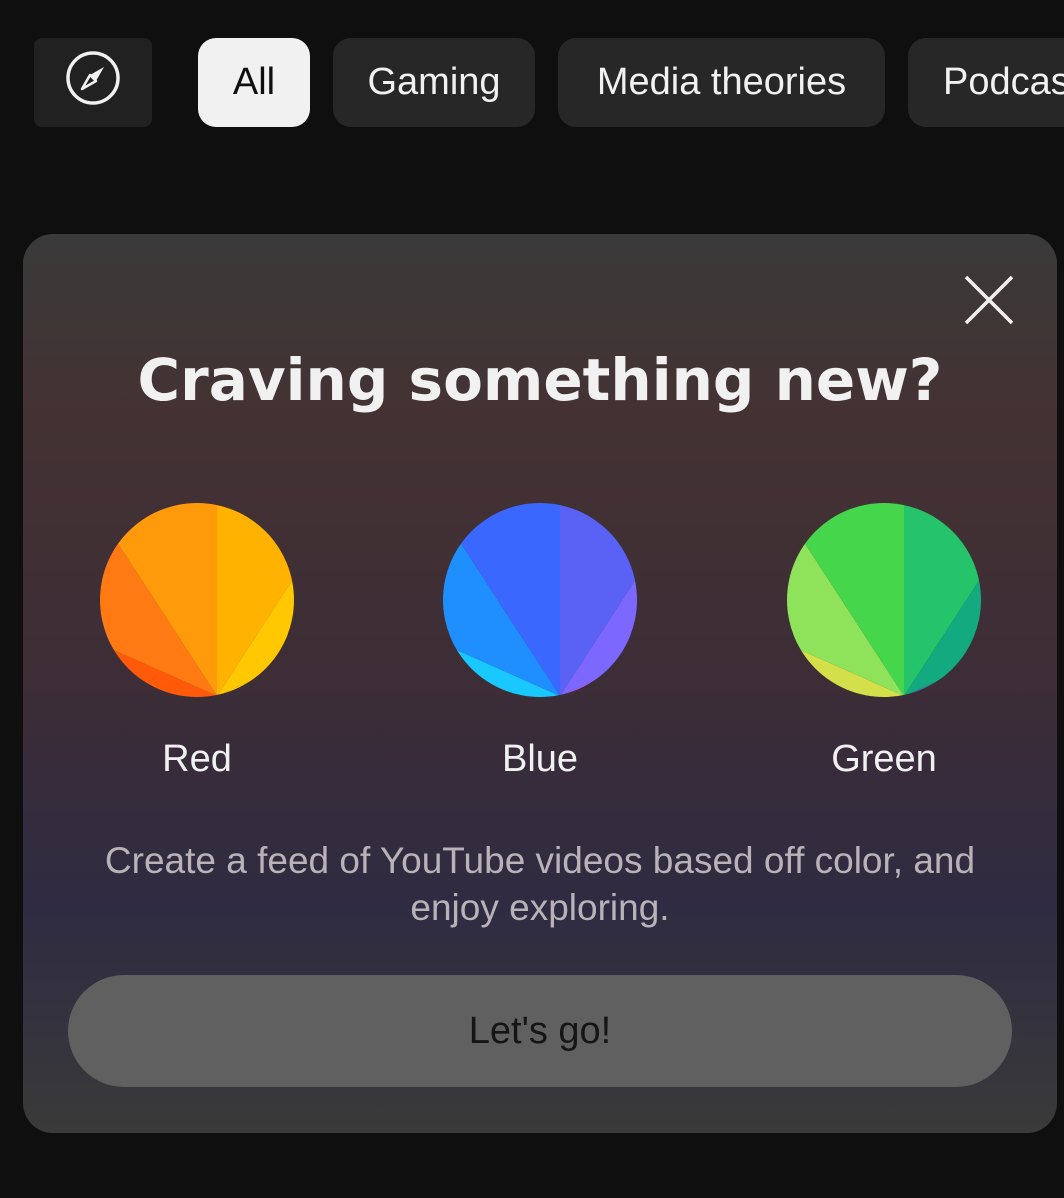  I want to click on close-icon, so click(989, 302).